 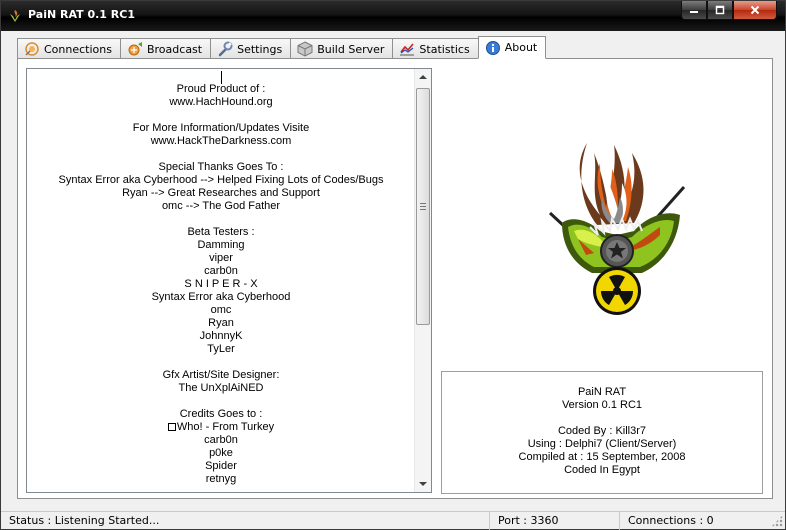 What do you see at coordinates (407, 49) in the screenshot?
I see `chart-icon` at bounding box center [407, 49].